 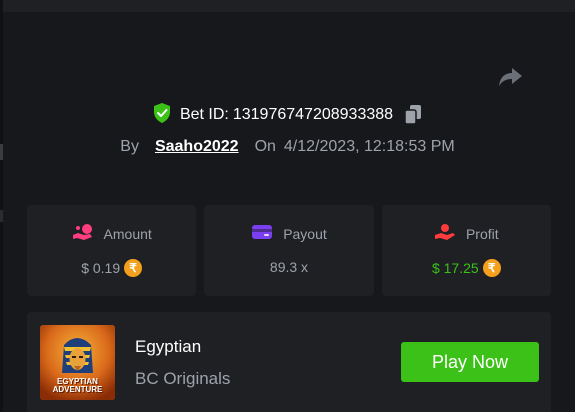 I want to click on bet-id-row: Bet ID: 131976747208933388, so click(x=287, y=115).